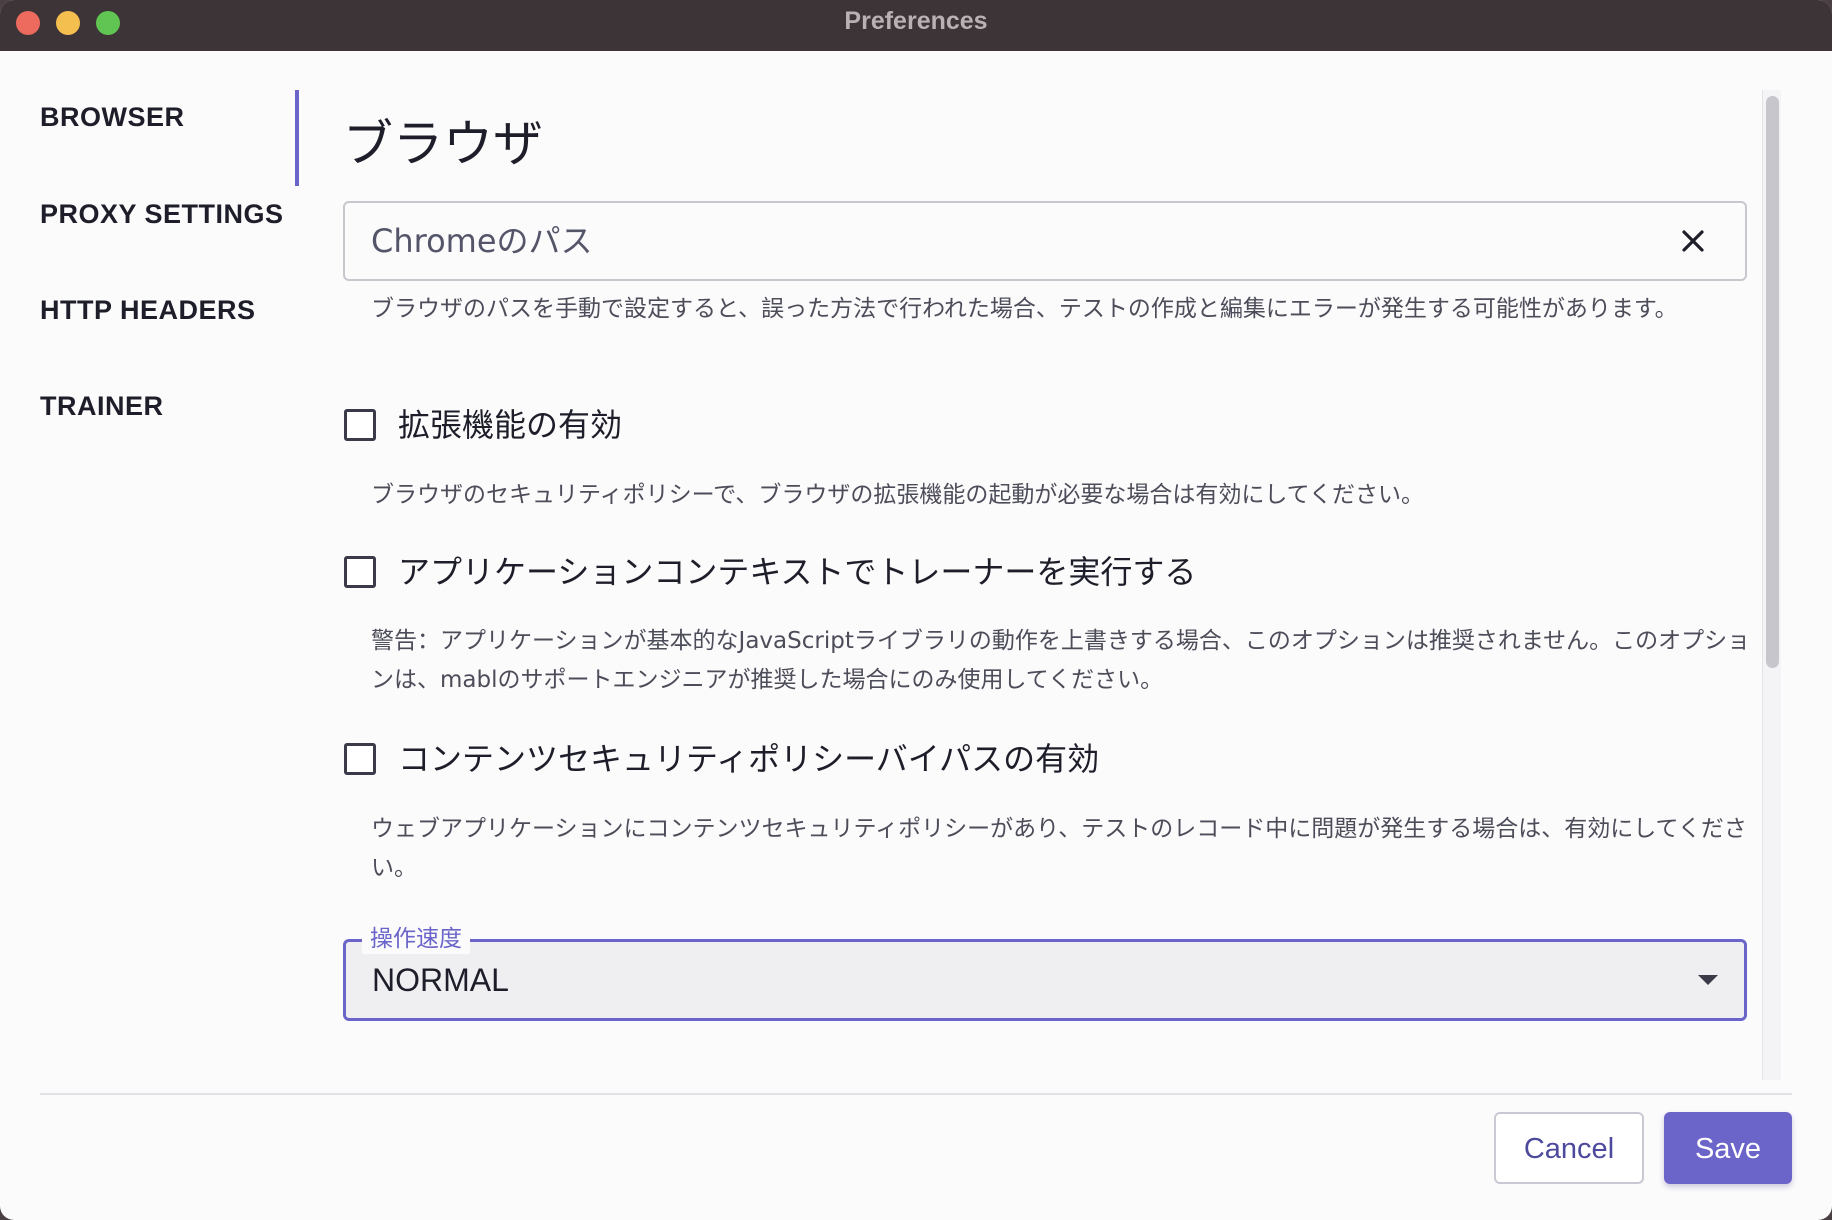 The image size is (1832, 1220). I want to click on chrome-path-field, so click(1045, 241).